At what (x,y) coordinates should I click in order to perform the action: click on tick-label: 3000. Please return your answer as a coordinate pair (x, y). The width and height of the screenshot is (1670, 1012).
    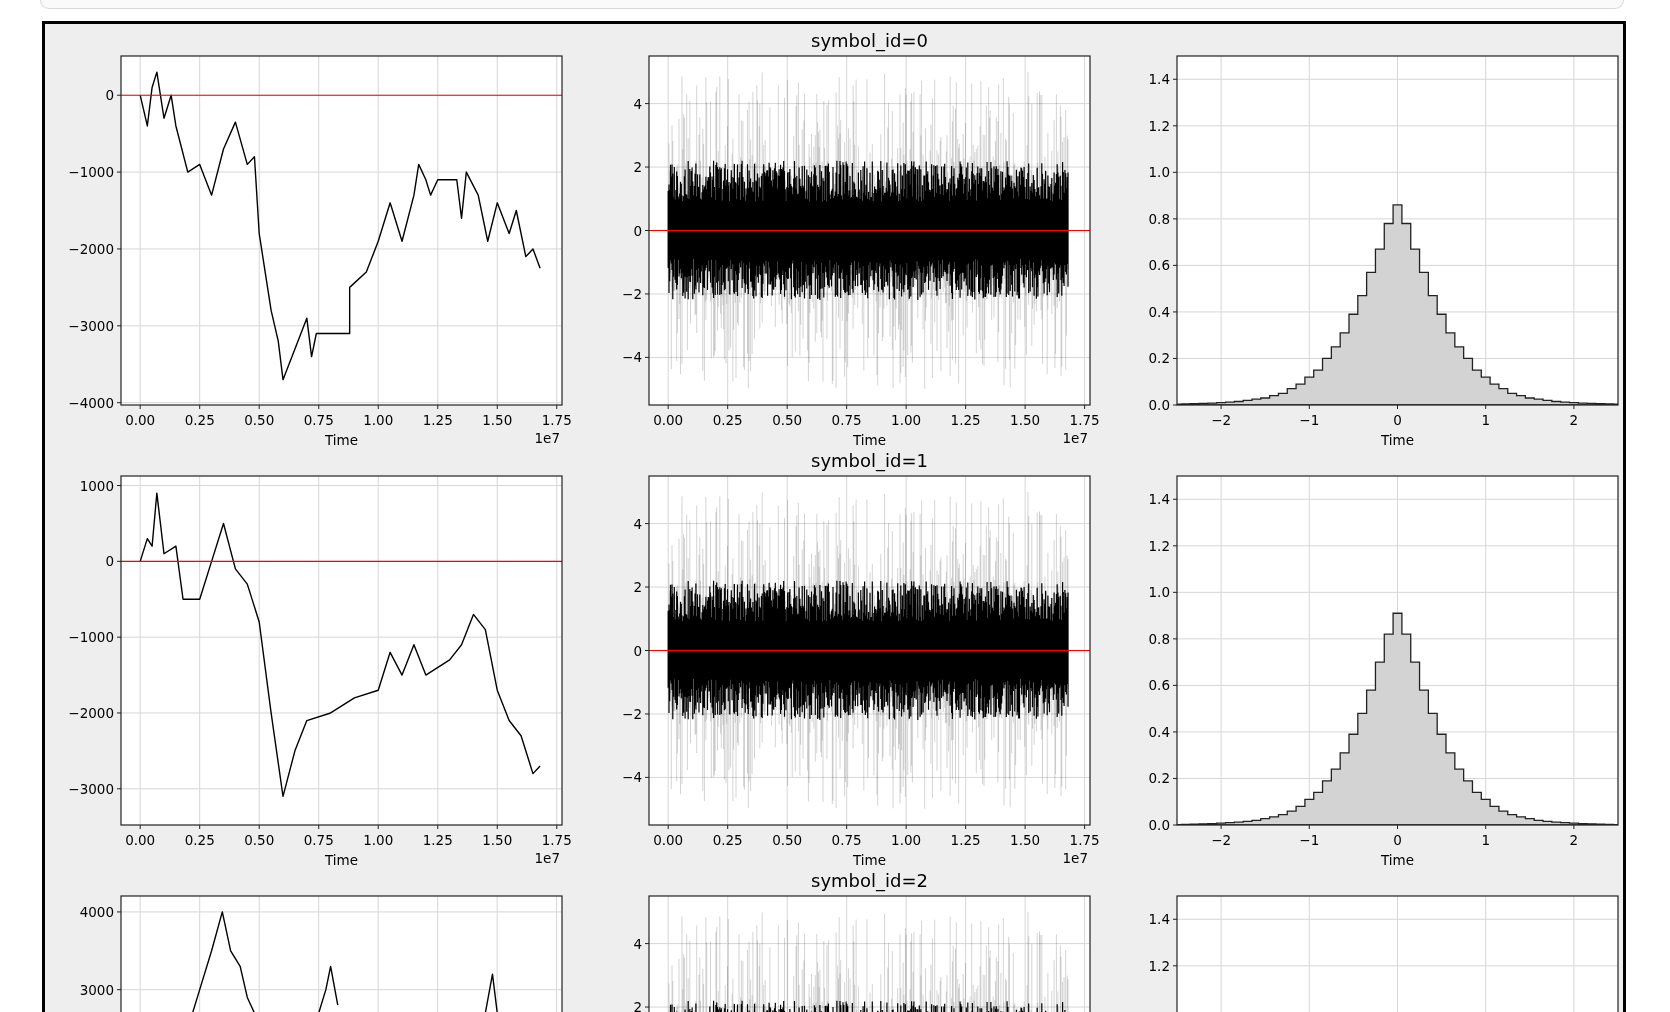
    Looking at the image, I should click on (96, 989).